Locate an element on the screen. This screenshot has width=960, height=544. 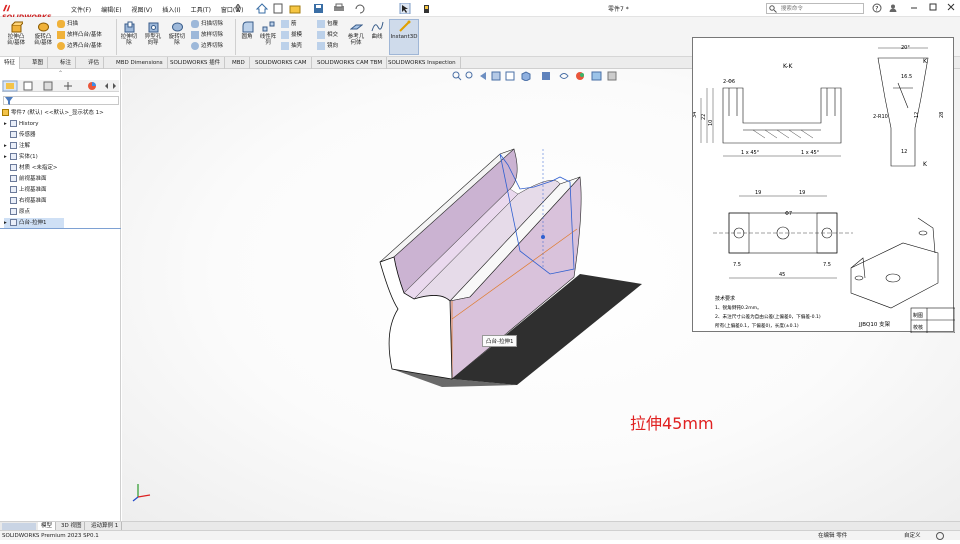
dim-chamfer-1: 1 x 45° is located at coordinates (750, 153).